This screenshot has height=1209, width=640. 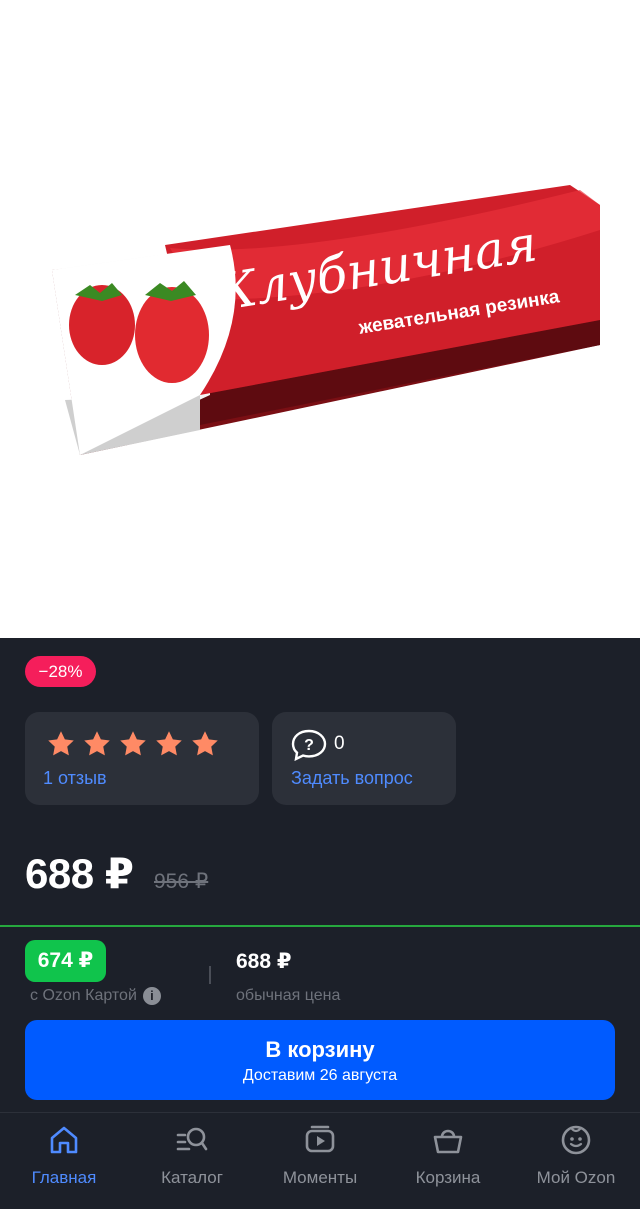 What do you see at coordinates (576, 1161) in the screenshot?
I see `tab-my-ozon: Мой Ozon` at bounding box center [576, 1161].